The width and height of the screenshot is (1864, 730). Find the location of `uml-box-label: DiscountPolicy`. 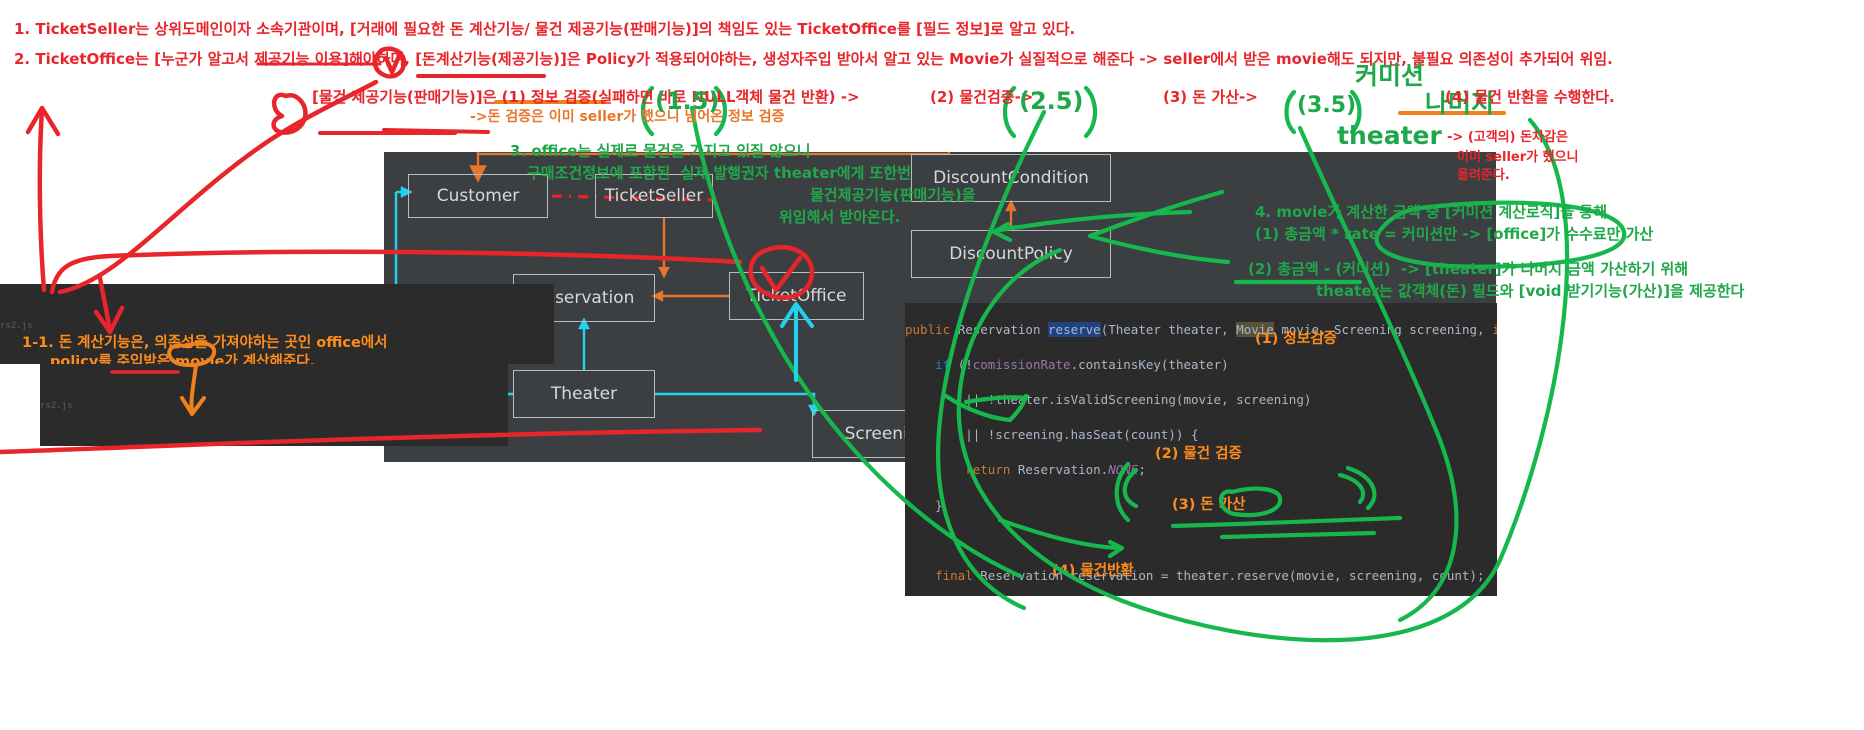

uml-box-label: DiscountPolicy is located at coordinates (1011, 254).